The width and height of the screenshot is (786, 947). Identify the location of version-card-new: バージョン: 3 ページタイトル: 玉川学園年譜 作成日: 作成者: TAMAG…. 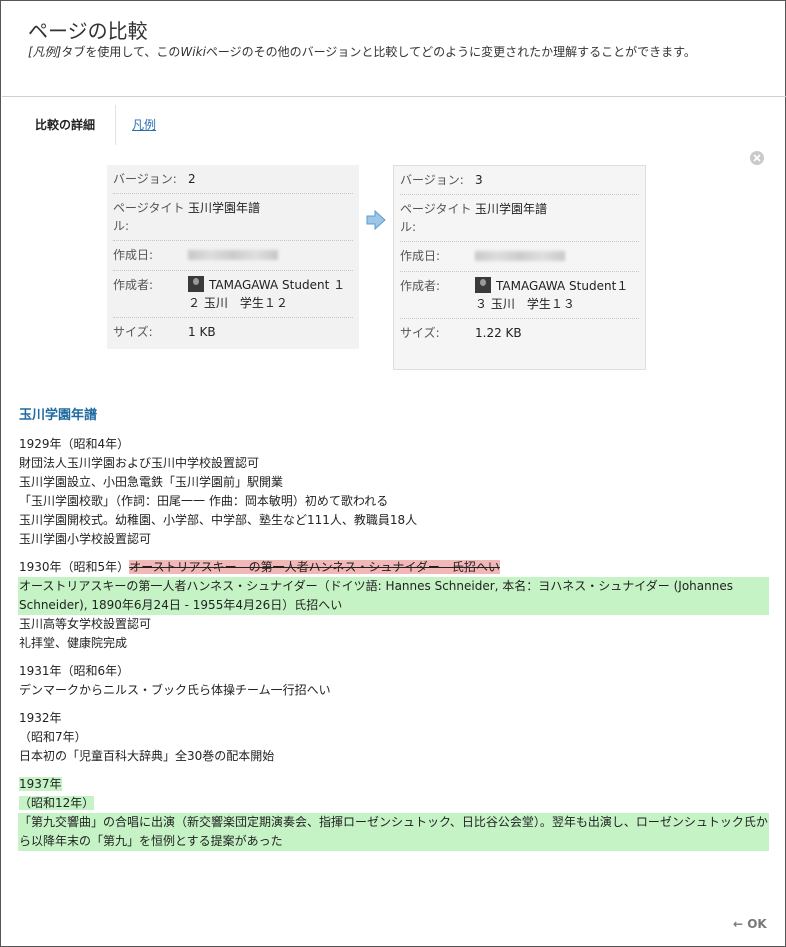
(519, 267).